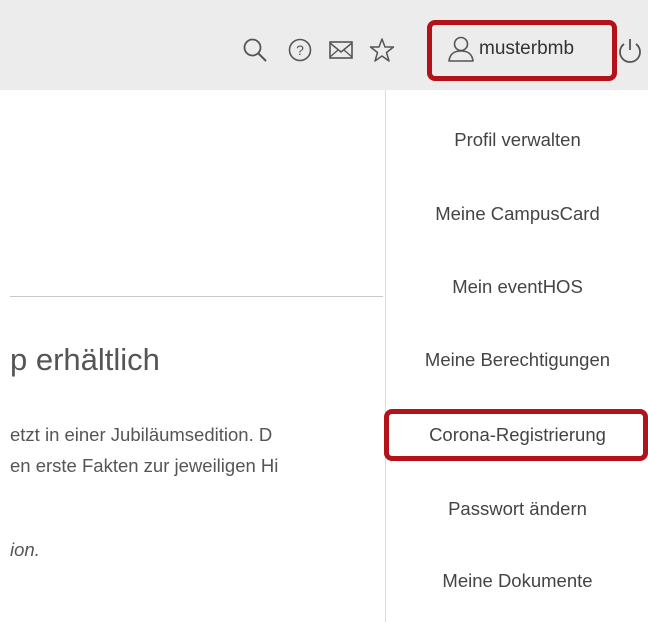  Describe the element at coordinates (517, 214) in the screenshot. I see `menu-item-campuscard: Meine CampusCard` at that location.